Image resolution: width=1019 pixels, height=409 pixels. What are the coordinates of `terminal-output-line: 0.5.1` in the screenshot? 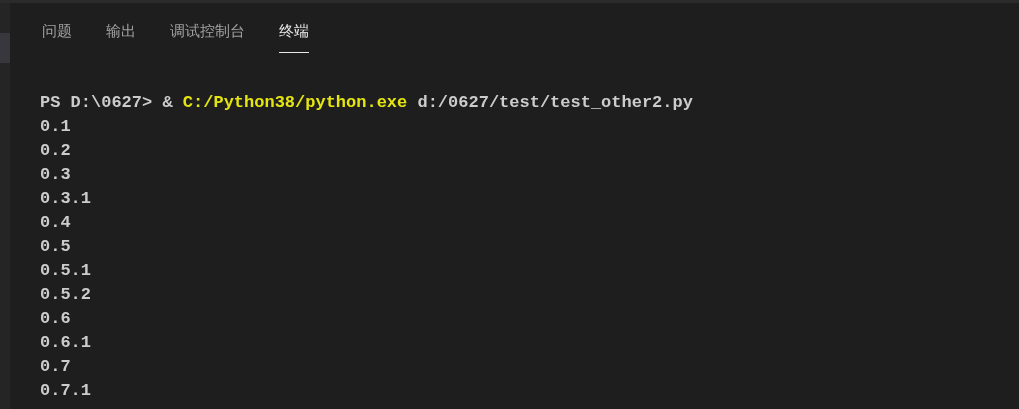 It's located at (65, 271).